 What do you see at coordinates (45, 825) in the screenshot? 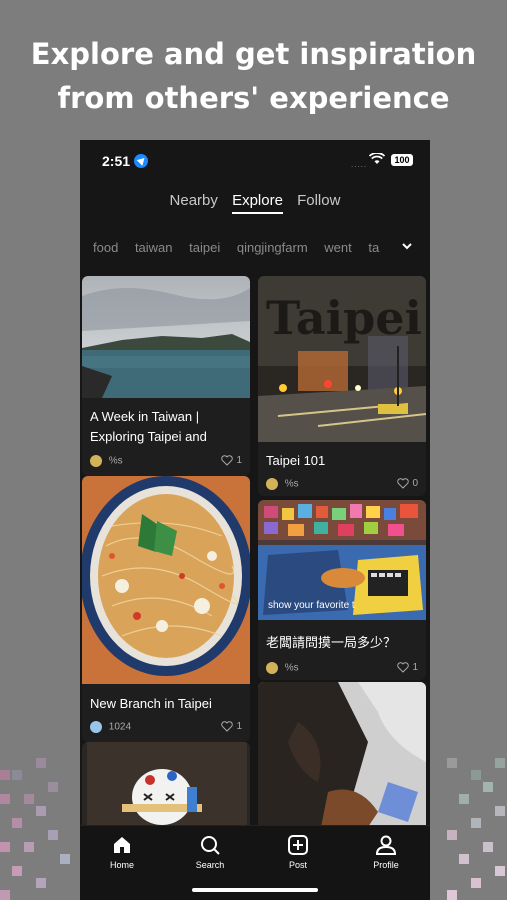
I see `pixel-decoration-left` at bounding box center [45, 825].